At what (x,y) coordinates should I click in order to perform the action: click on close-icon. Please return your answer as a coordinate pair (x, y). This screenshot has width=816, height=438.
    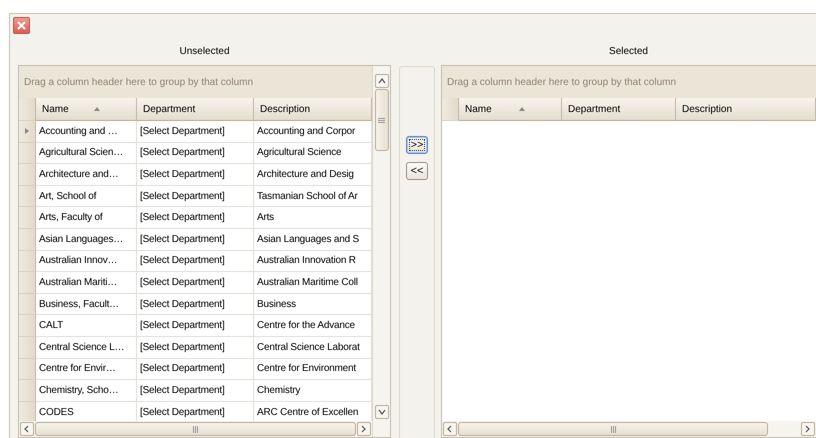
    Looking at the image, I should click on (21, 25).